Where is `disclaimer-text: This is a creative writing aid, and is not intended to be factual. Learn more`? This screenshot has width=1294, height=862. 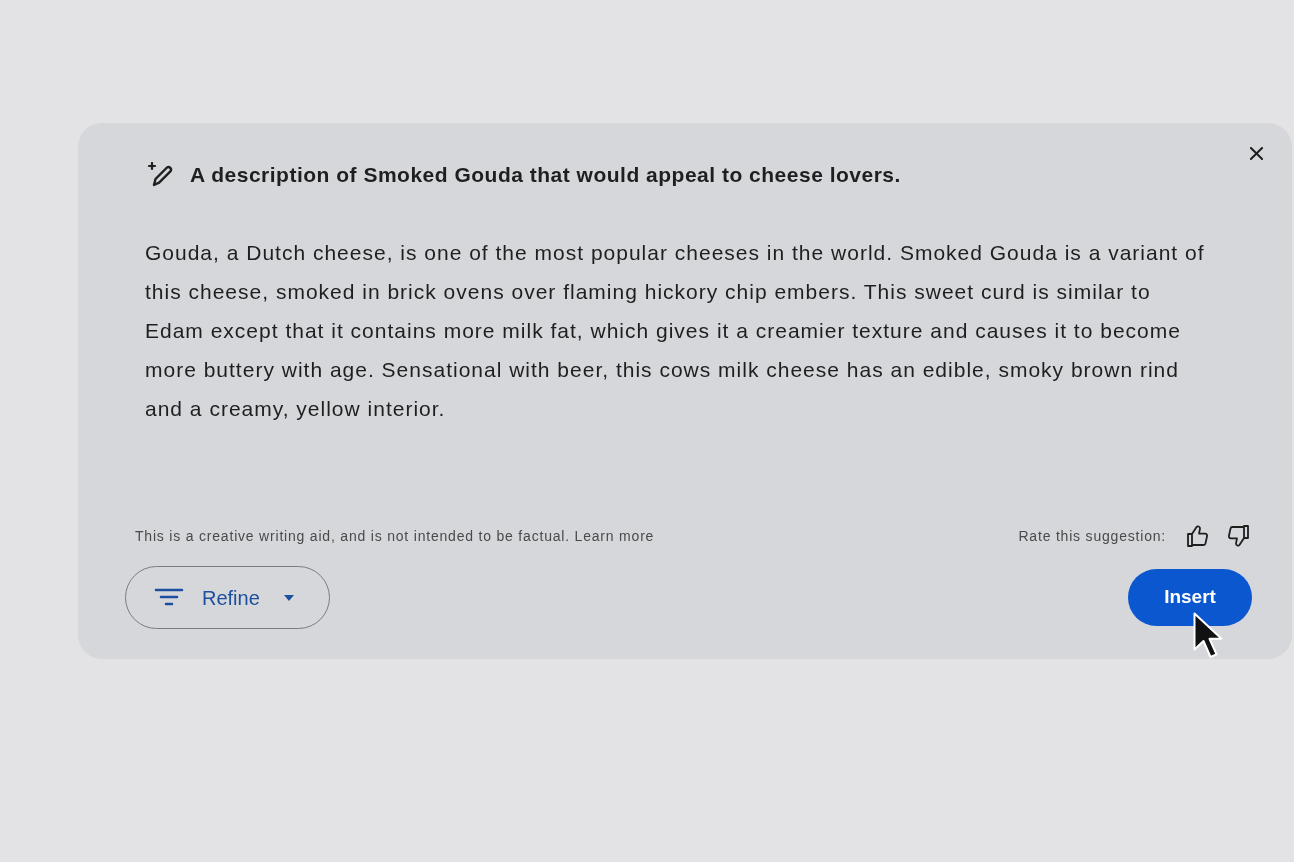
disclaimer-text: This is a creative writing aid, and is not intended to be factual. Learn more is located at coordinates (395, 536).